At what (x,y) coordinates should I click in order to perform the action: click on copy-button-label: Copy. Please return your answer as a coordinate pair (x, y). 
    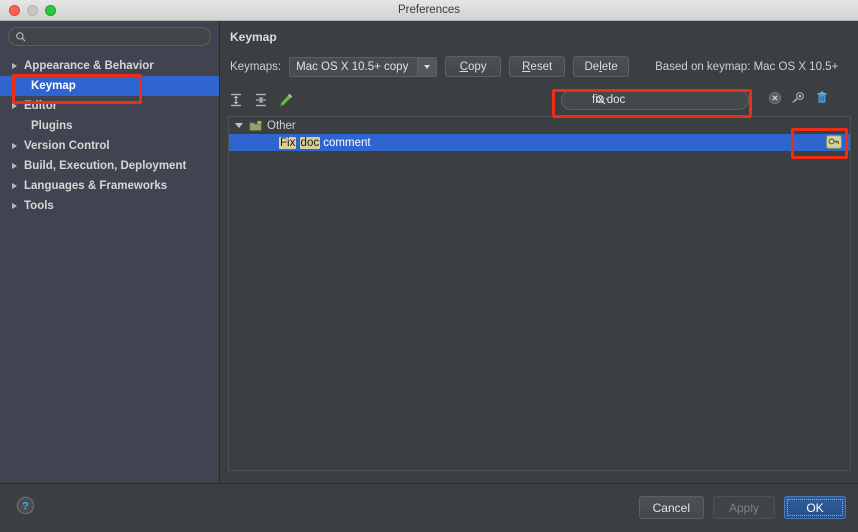
    Looking at the image, I should click on (473, 67).